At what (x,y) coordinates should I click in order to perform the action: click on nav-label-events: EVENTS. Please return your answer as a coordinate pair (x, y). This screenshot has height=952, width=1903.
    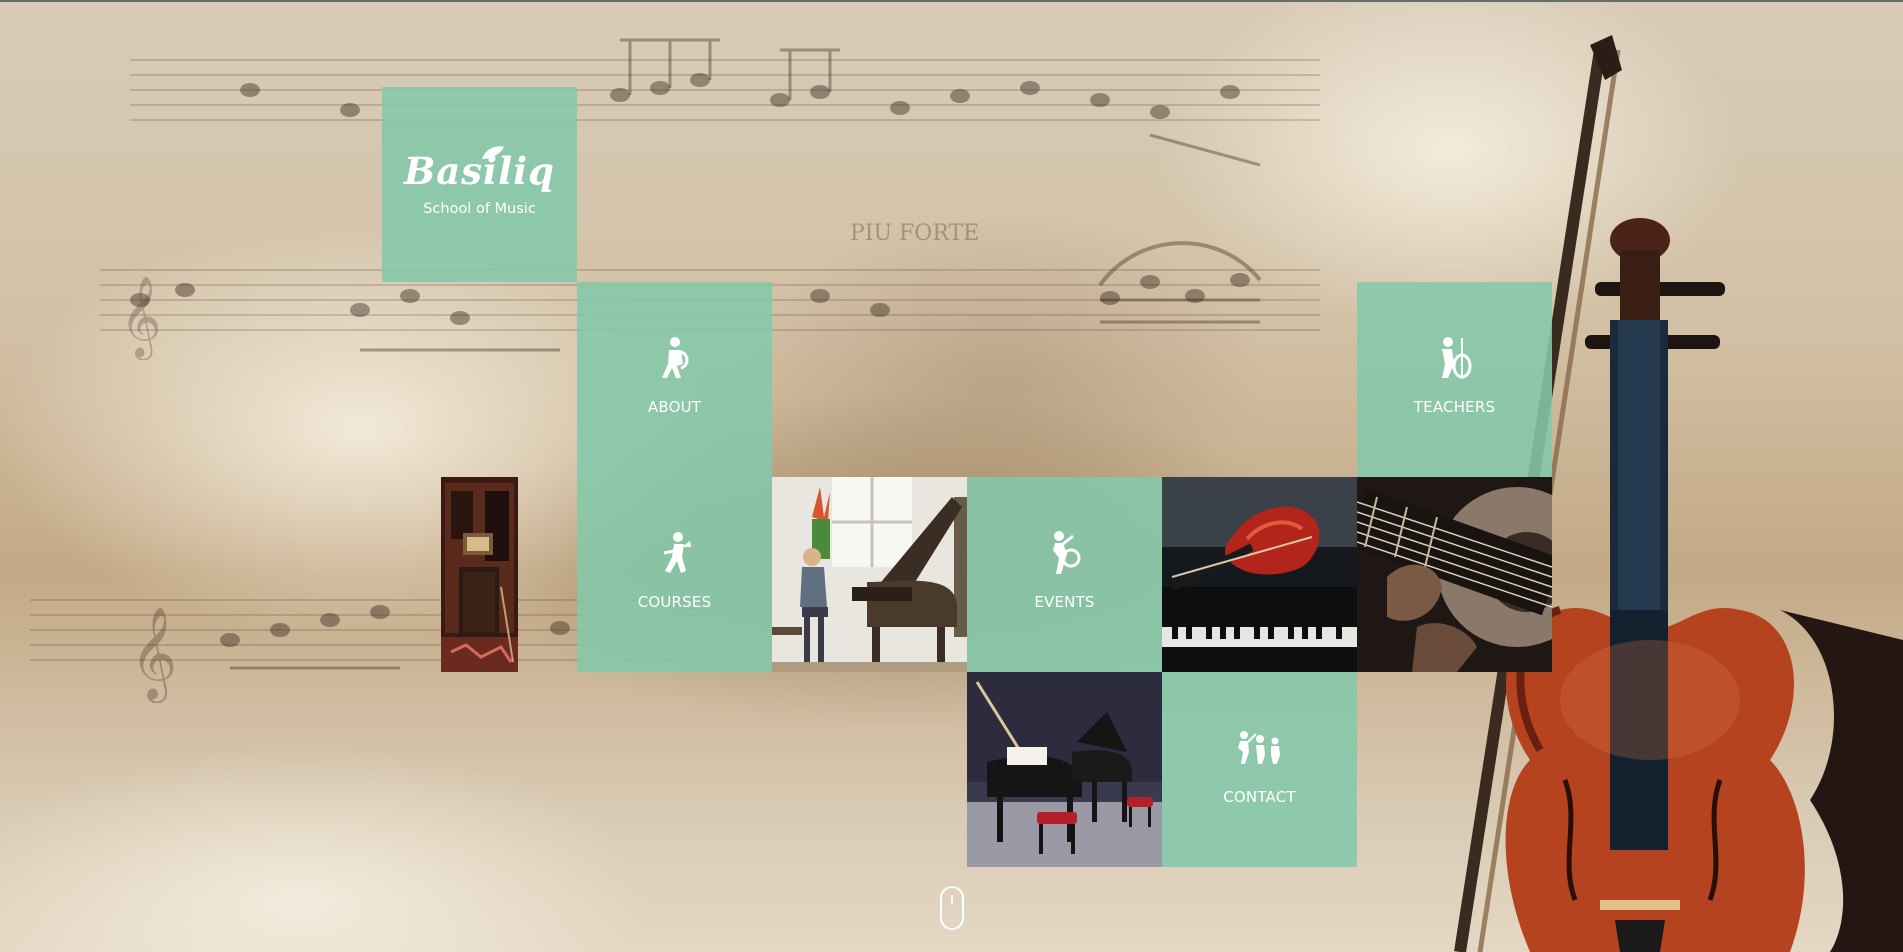
    Looking at the image, I should click on (1064, 602).